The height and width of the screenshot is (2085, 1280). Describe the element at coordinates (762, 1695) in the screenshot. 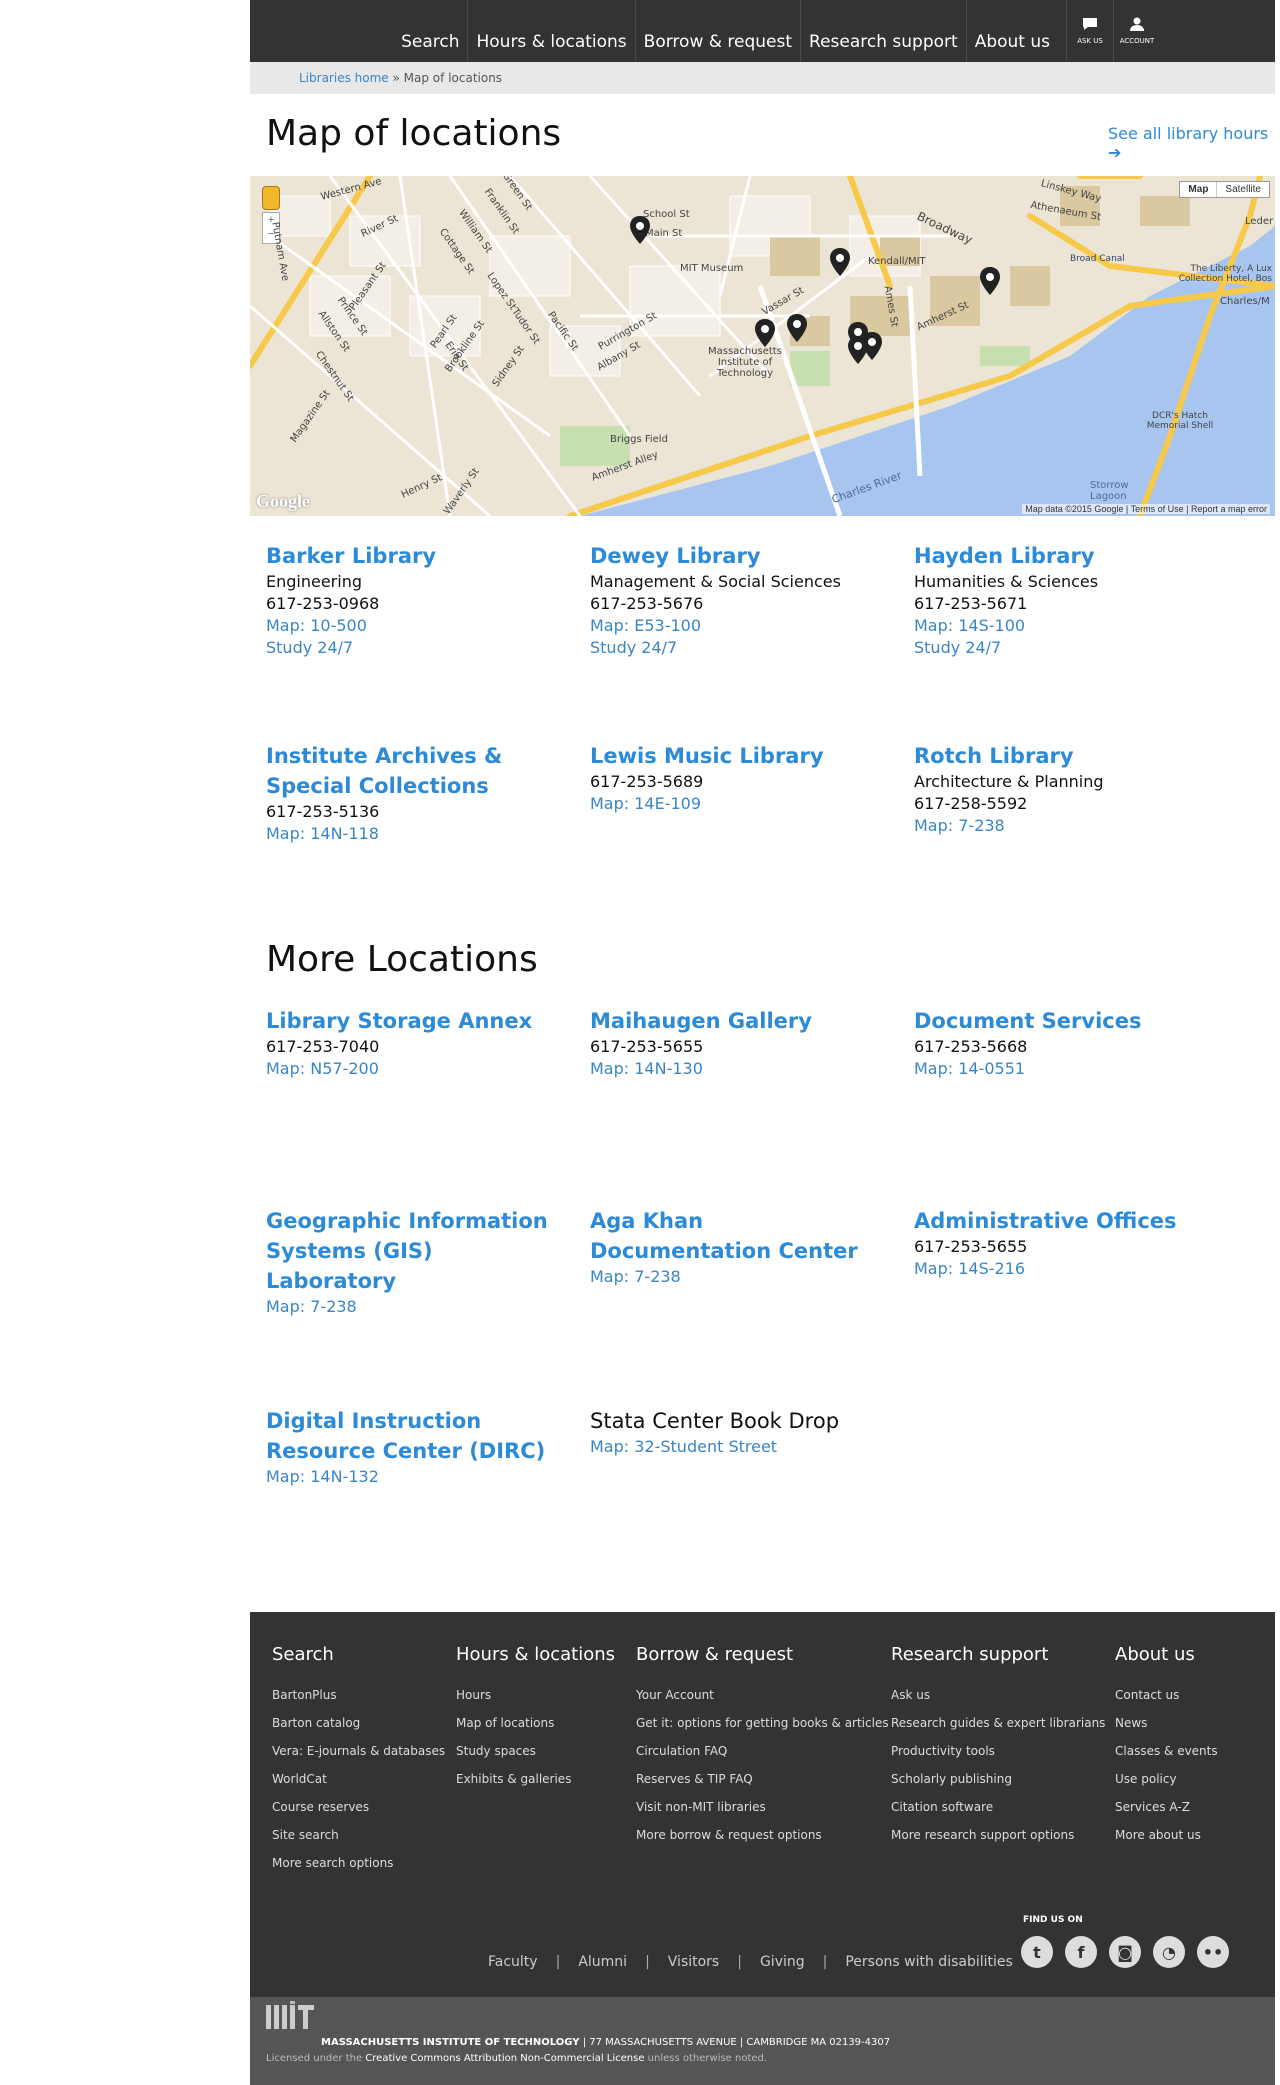

I see `footer-link: Your Account` at that location.